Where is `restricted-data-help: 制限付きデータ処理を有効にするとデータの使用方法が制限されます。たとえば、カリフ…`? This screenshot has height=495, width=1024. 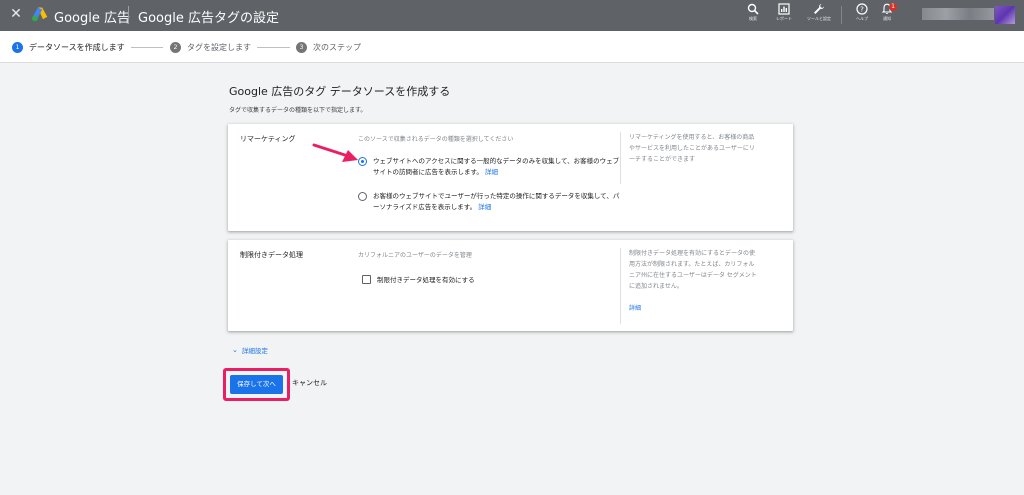
restricted-data-help: 制限付きデータ処理を有効にするとデータの使用方法が制限されます。たとえば、カリフ… is located at coordinates (694, 281).